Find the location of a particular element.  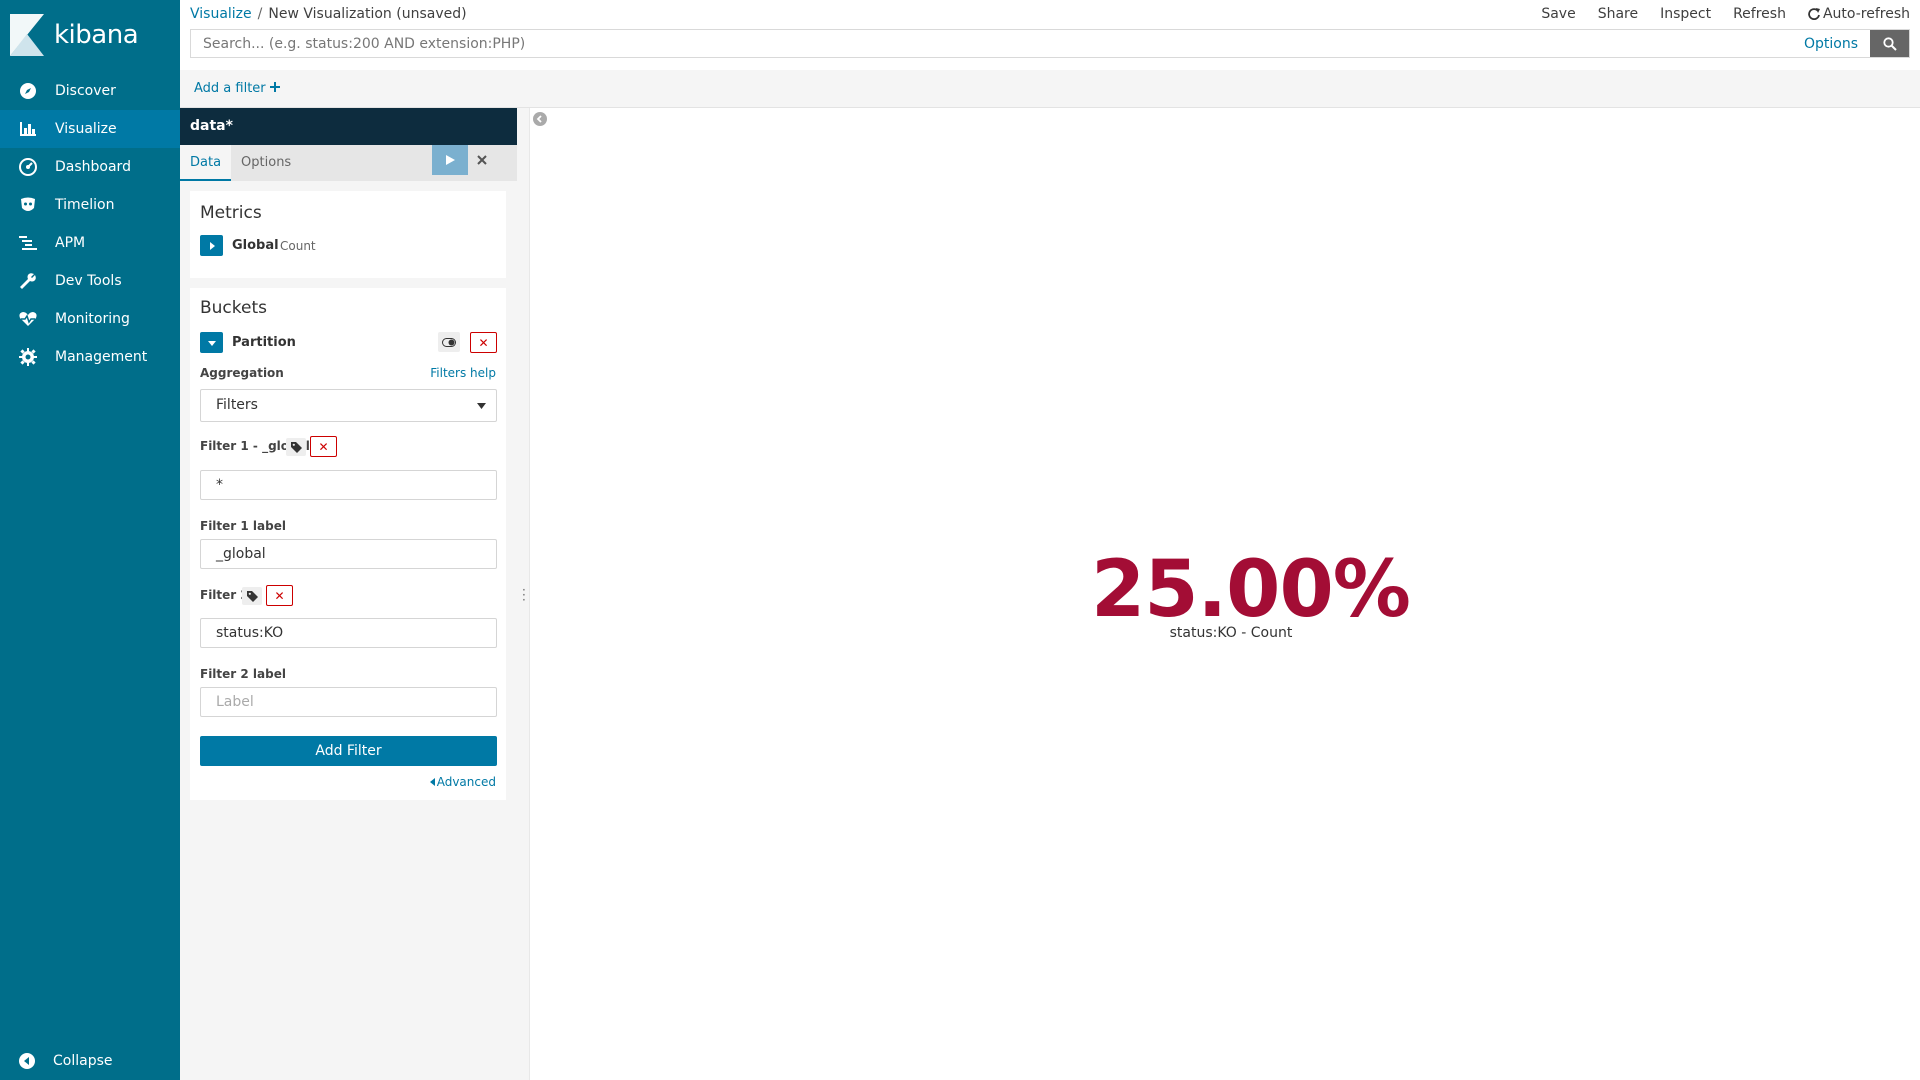

editor-resize-handle: · · · is located at coordinates (523, 594).